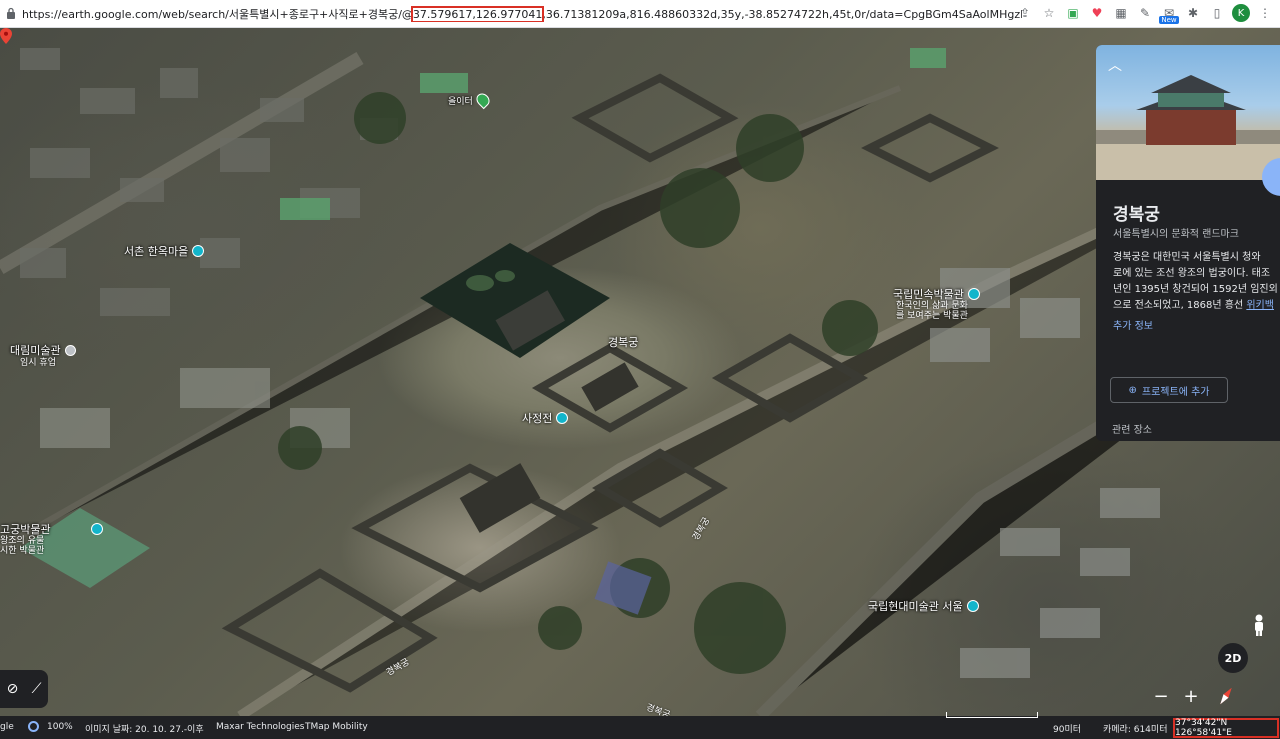  I want to click on poi-gyeongbokgung: 경복궁, so click(623, 342).